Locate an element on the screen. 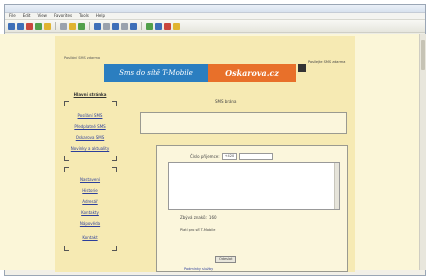 This screenshot has height=277, width=426. chars-label: Zbývá znaků: is located at coordinates (193, 217).